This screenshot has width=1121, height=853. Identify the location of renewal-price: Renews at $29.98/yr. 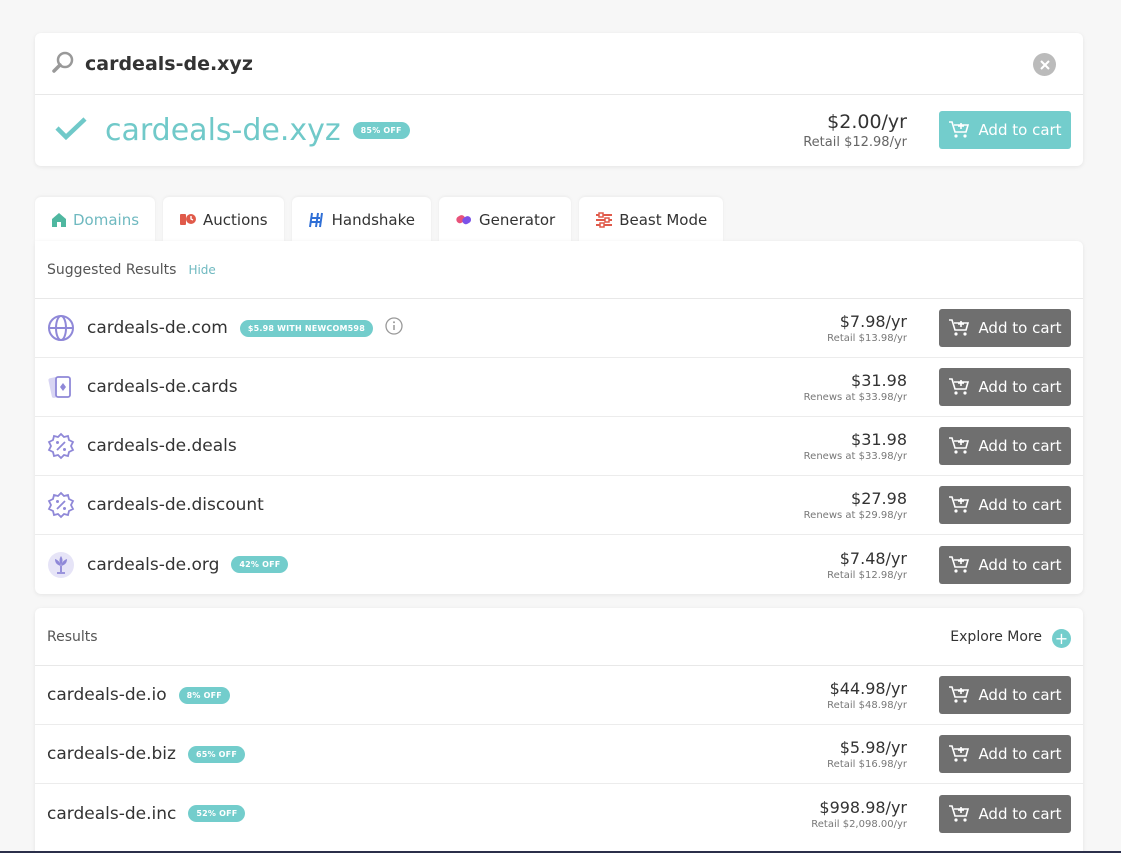
(855, 515).